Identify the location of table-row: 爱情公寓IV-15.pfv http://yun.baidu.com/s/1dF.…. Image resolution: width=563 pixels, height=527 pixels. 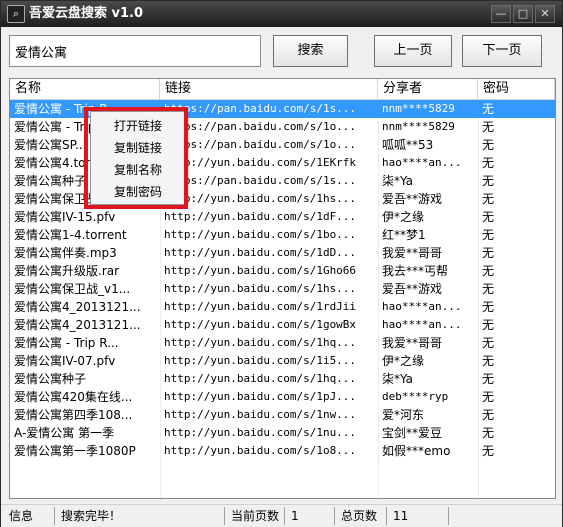
(282, 217).